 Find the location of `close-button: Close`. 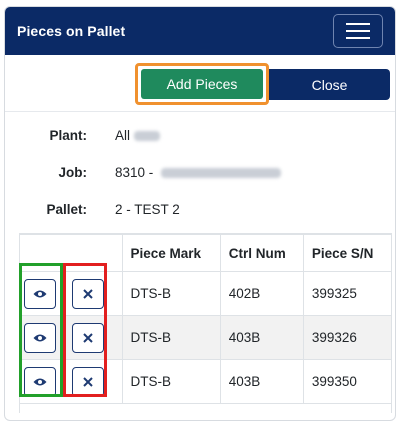

close-button: Close is located at coordinates (329, 84).